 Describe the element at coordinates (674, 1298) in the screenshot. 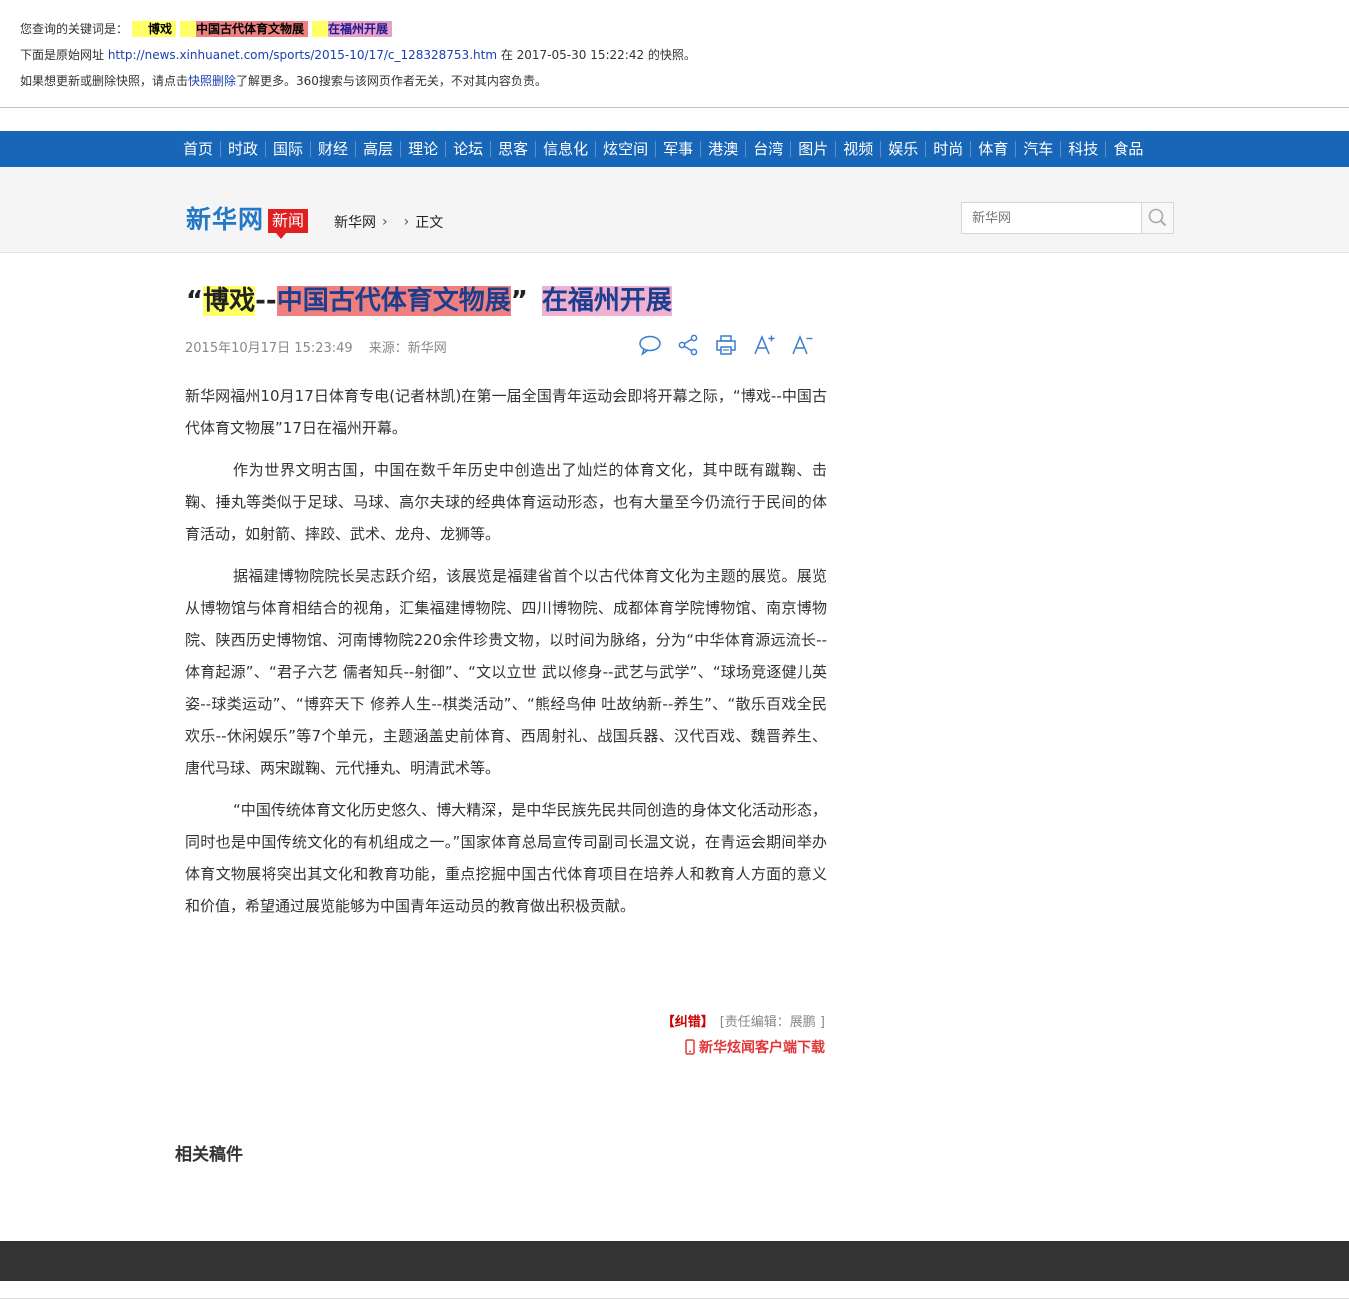

I see `footer-divider` at that location.